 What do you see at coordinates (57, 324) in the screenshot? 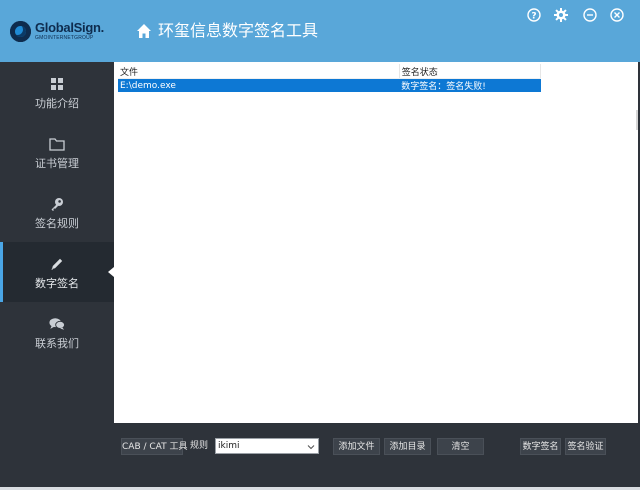
I see `chat-bubbles-icon` at bounding box center [57, 324].